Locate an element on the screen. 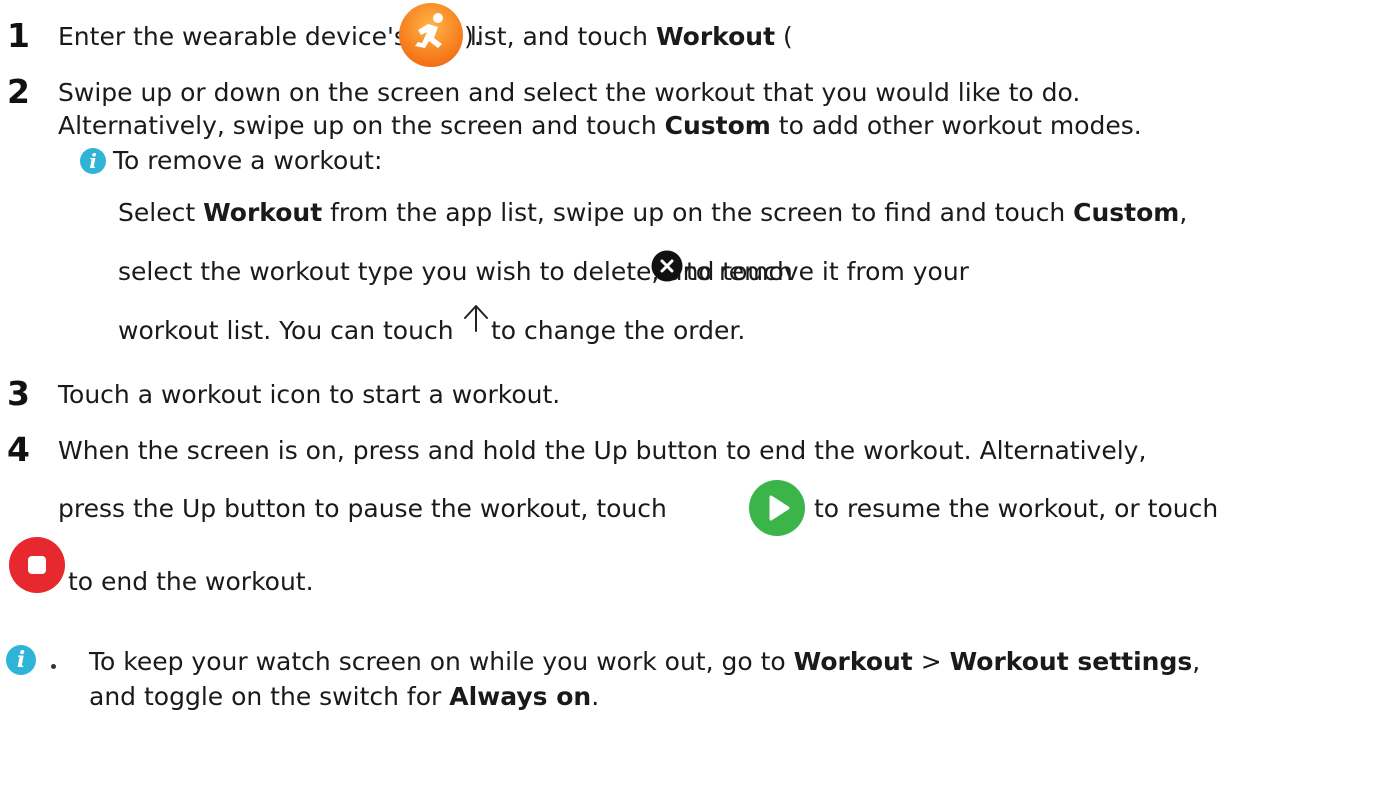  step-number-2: 2 is located at coordinates (18, 91).